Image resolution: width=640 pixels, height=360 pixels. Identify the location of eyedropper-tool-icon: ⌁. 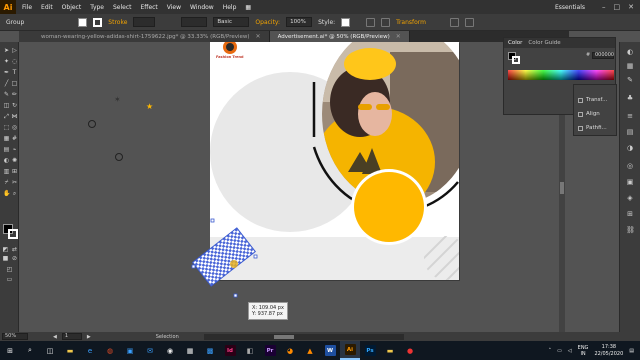
(14, 149).